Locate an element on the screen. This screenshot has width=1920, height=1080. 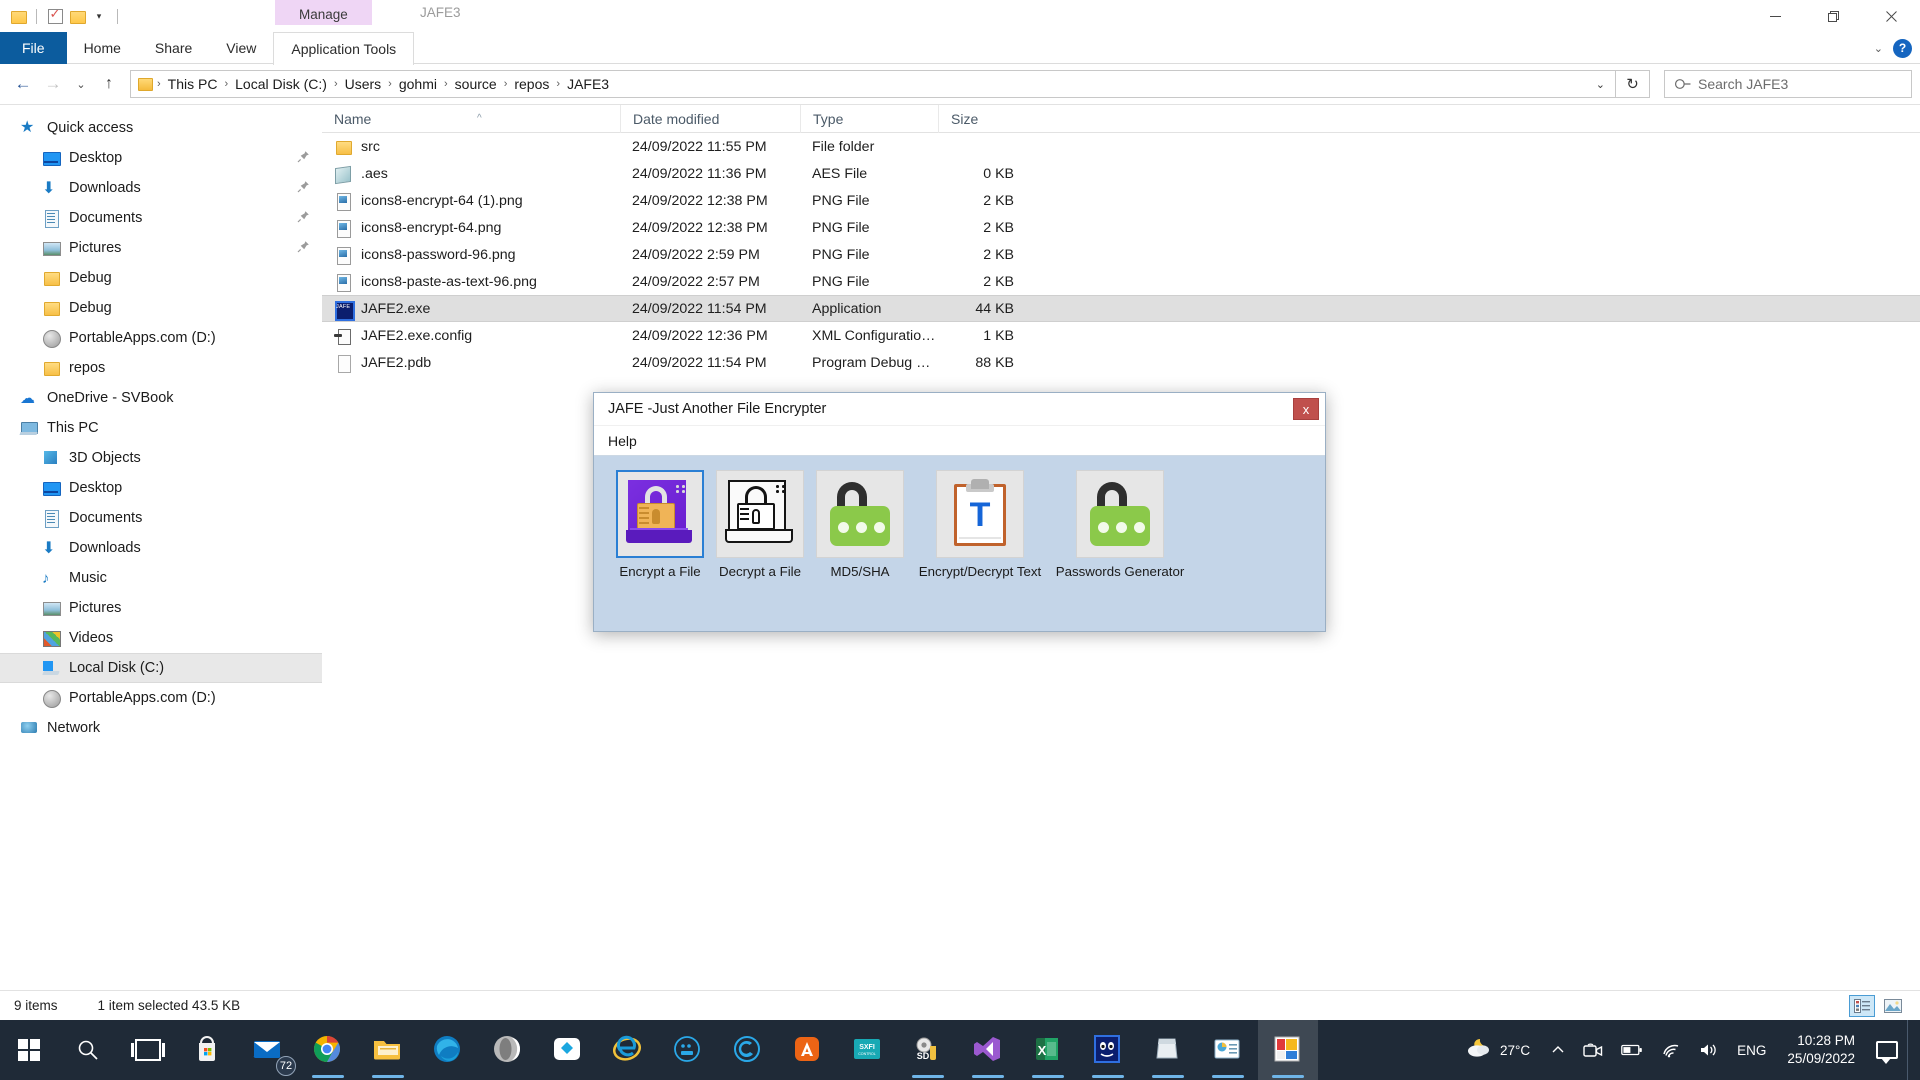
taskbar-internet-explorer-button is located at coordinates (628, 1050).